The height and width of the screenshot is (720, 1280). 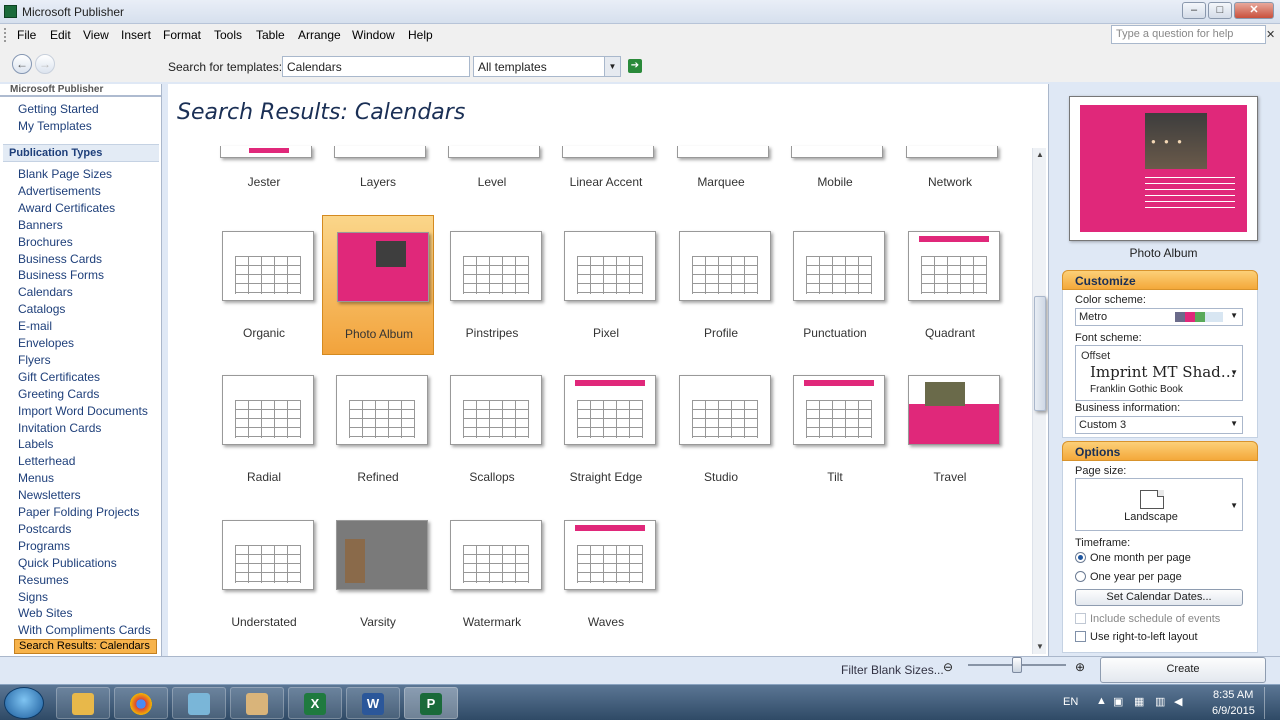 I want to click on template-label: Scallops, so click(x=492, y=477).